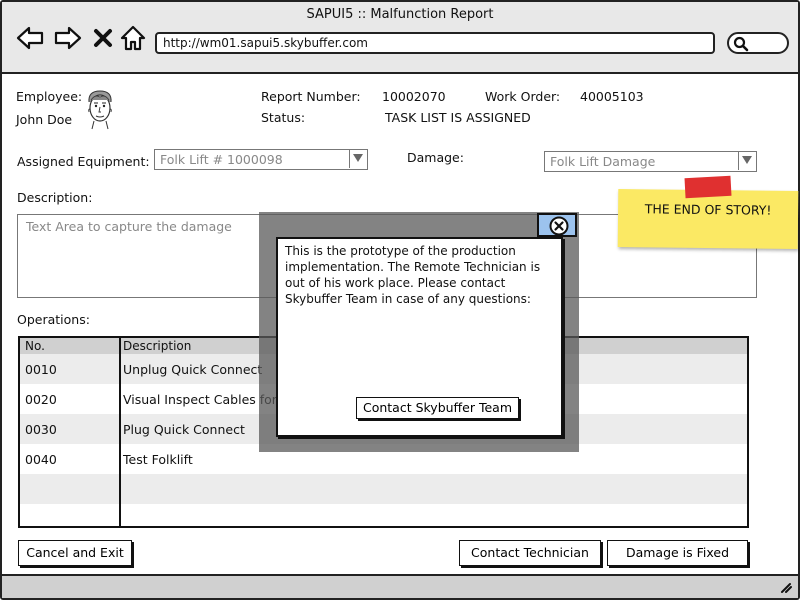 The image size is (800, 600). I want to click on operations-label: Operations:, so click(53, 319).